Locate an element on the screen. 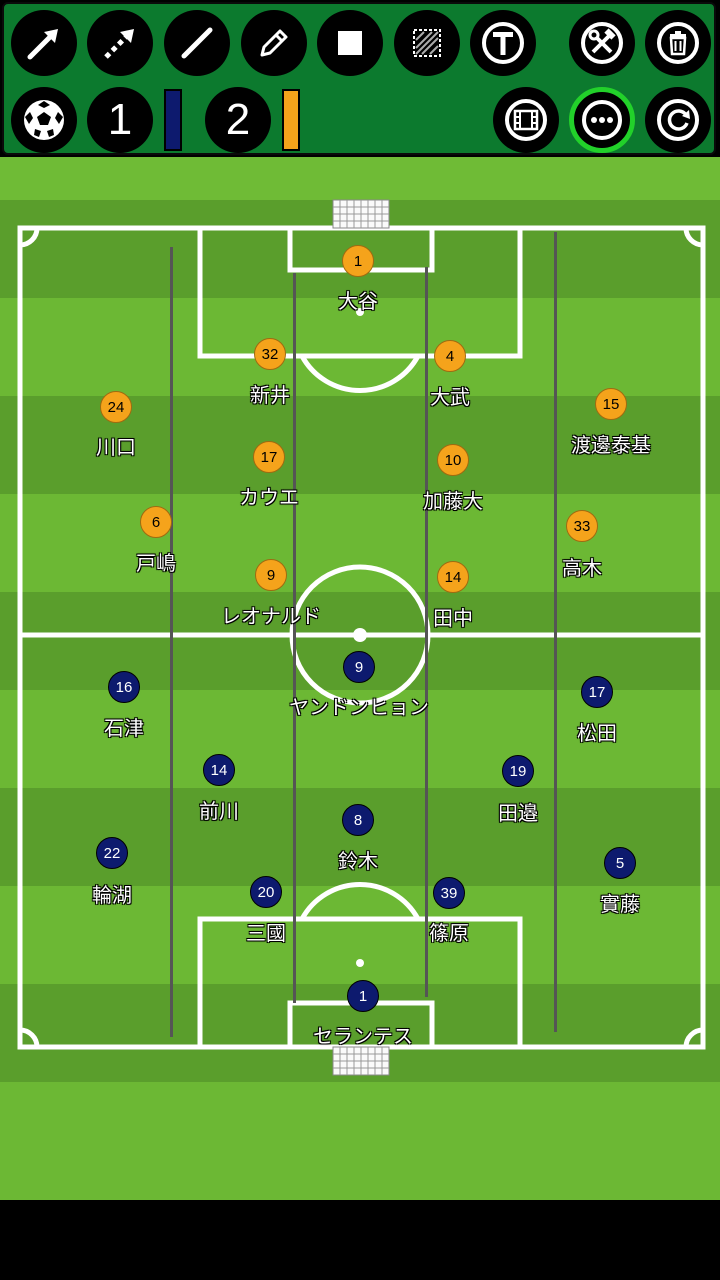 This screenshot has height=1280, width=720. home-player-name: 戸嶋 is located at coordinates (156, 563).